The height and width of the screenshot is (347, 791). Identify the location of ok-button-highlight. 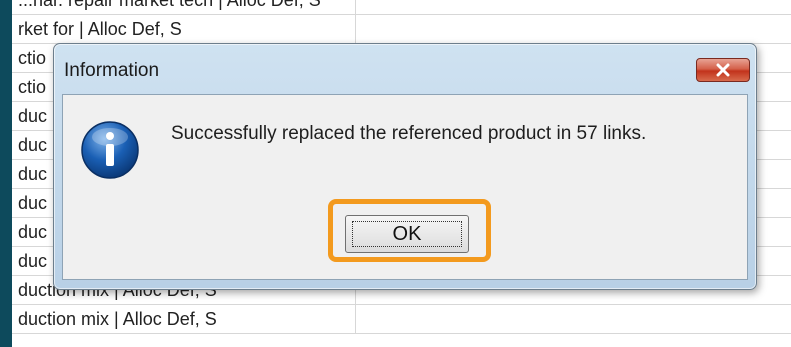
(409, 230).